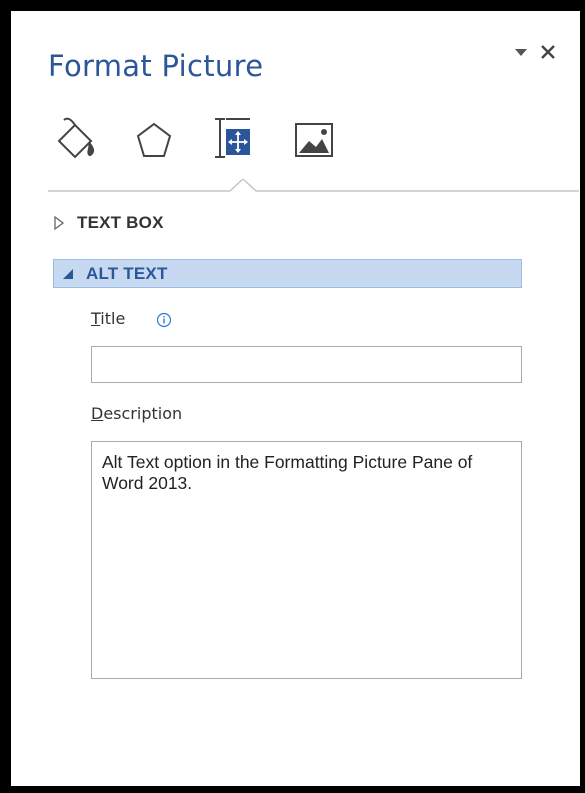 This screenshot has width=585, height=793. I want to click on tab-fill-line, so click(77, 140).